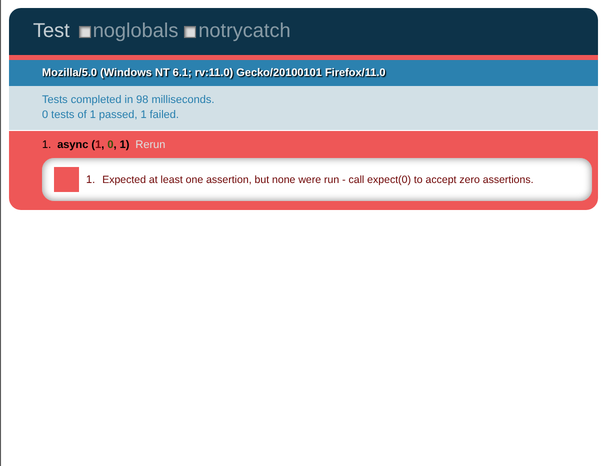 Image resolution: width=605 pixels, height=466 pixels. I want to click on assertion-message: Expected at least one assertion, but none were run - call expect(0) to accept zero assertions., so click(318, 180).